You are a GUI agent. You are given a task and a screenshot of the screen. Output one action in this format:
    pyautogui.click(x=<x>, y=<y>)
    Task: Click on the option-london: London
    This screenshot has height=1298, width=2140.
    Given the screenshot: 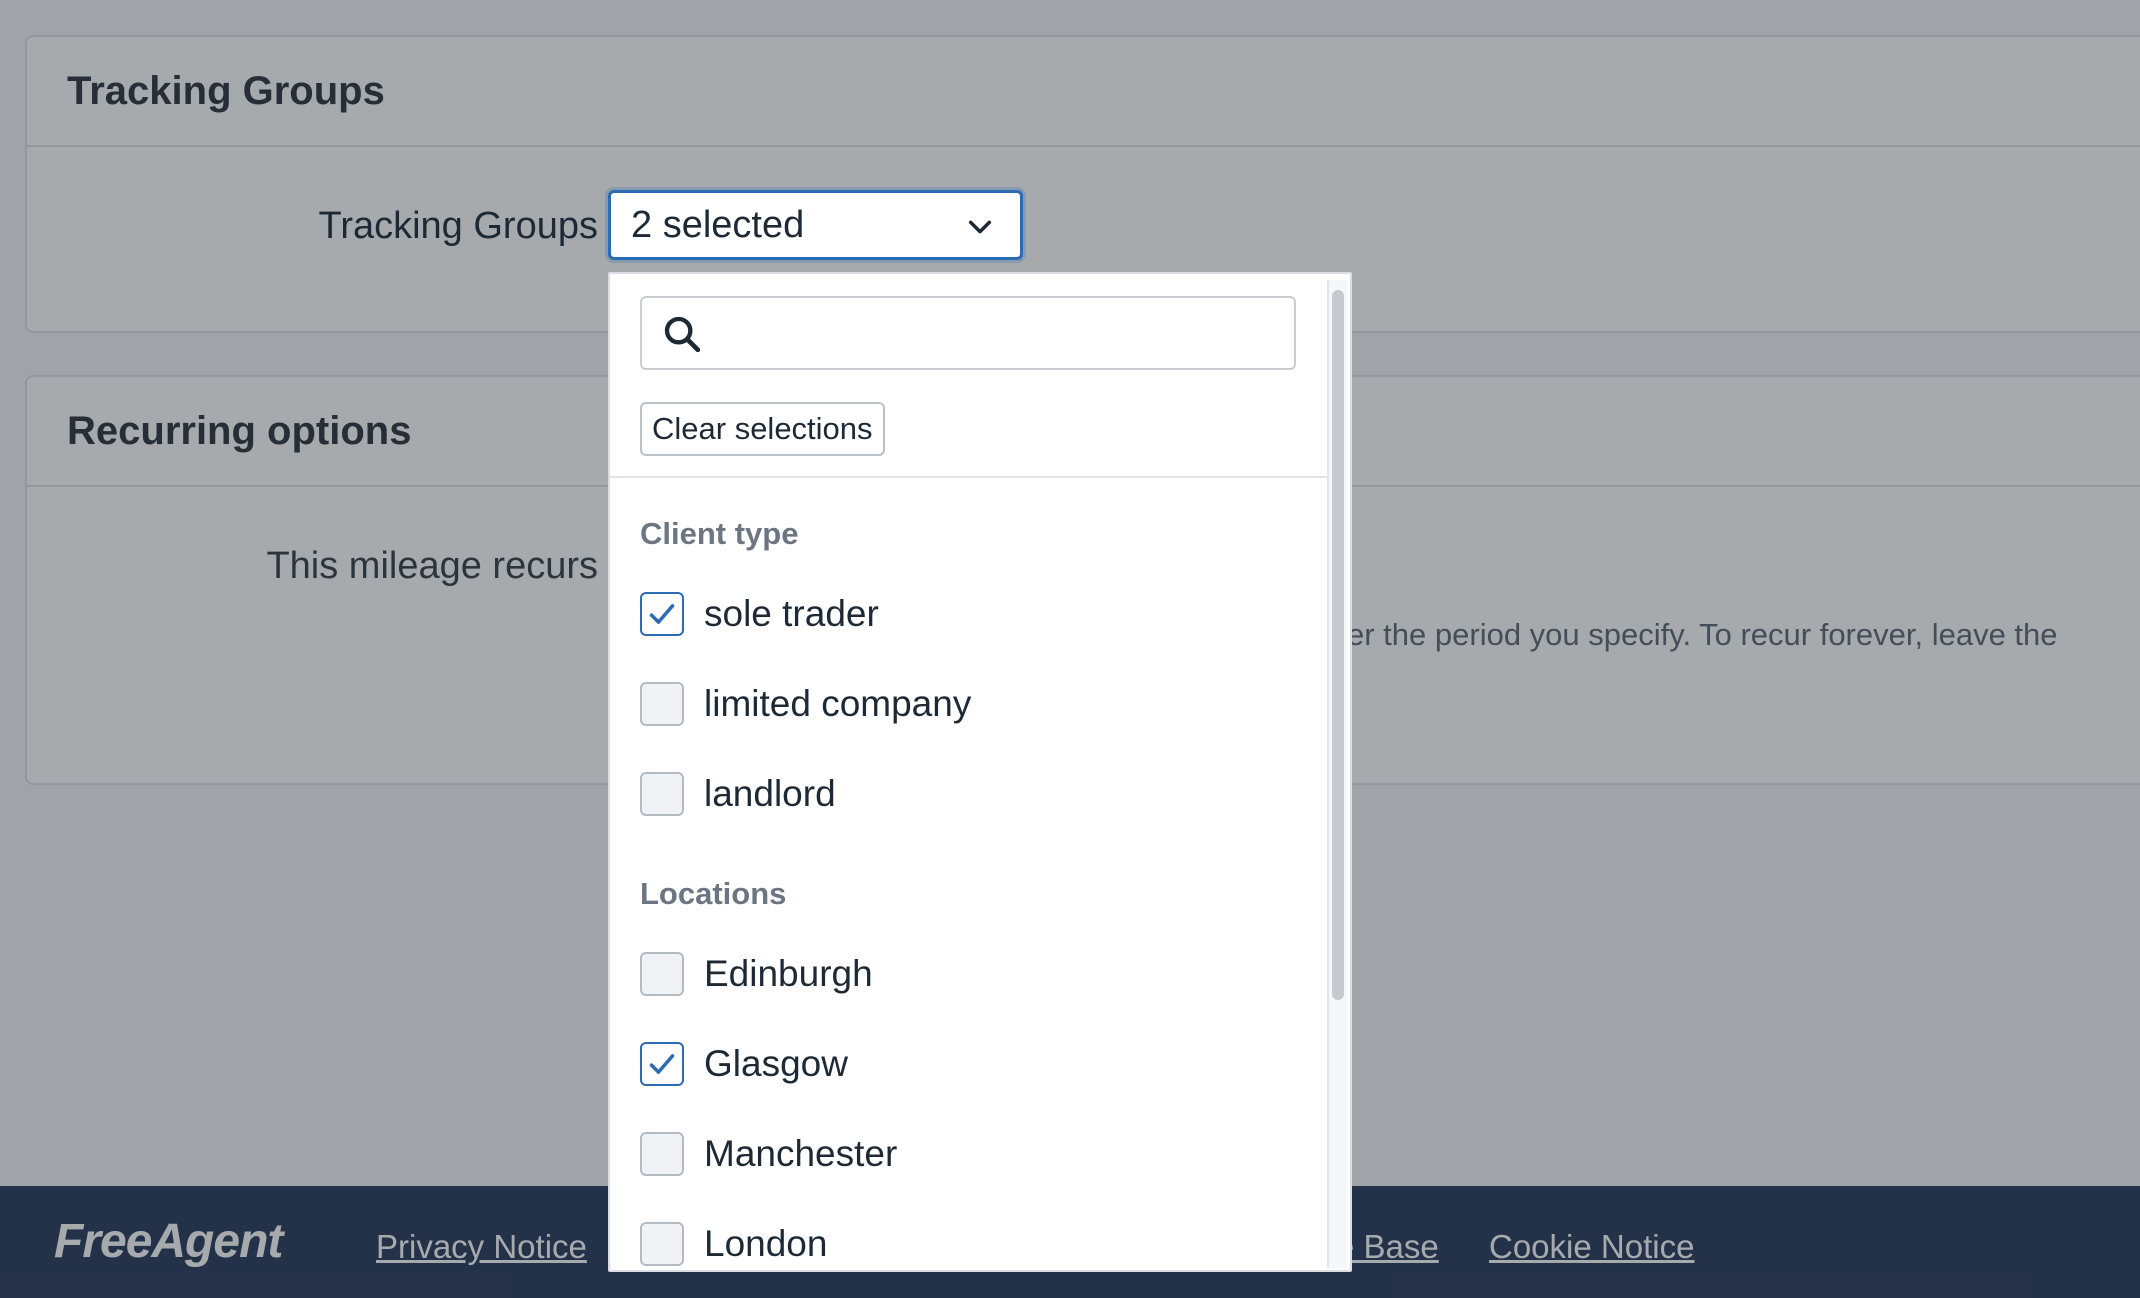 What is the action you would take?
    pyautogui.click(x=733, y=1244)
    